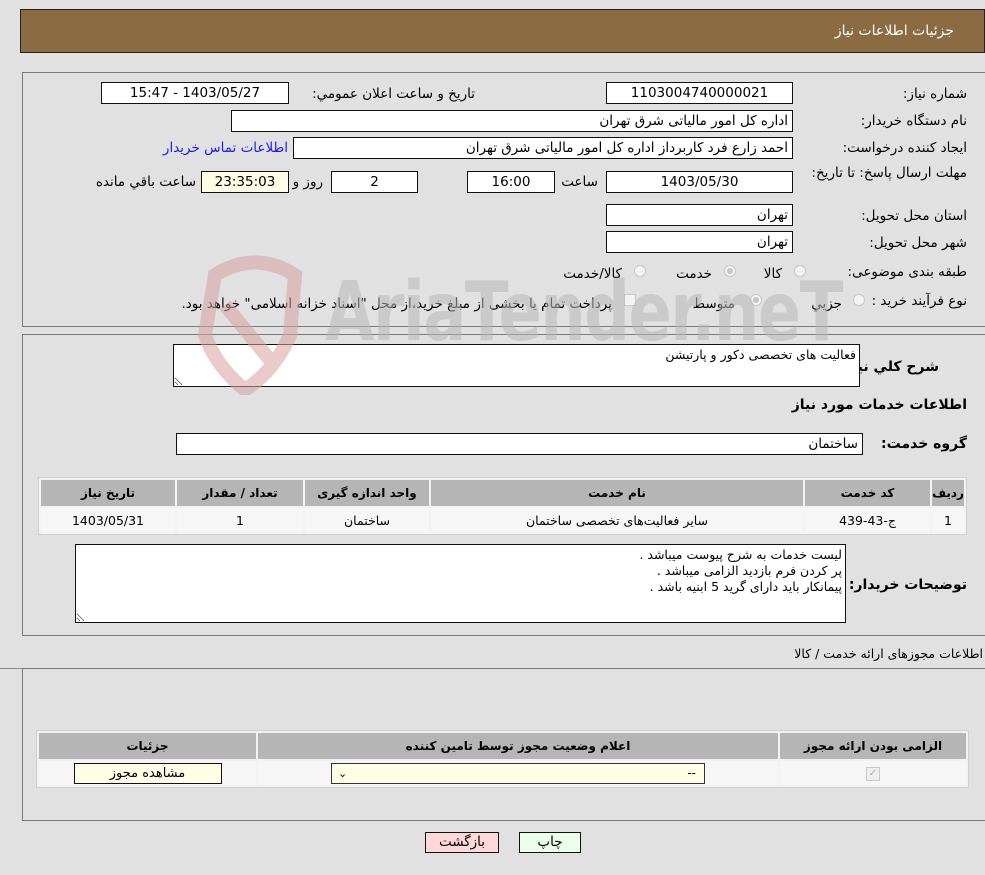  What do you see at coordinates (512, 121) in the screenshot?
I see `buyer-org-field: اداره کل امور مالیاتی شرق تهران` at bounding box center [512, 121].